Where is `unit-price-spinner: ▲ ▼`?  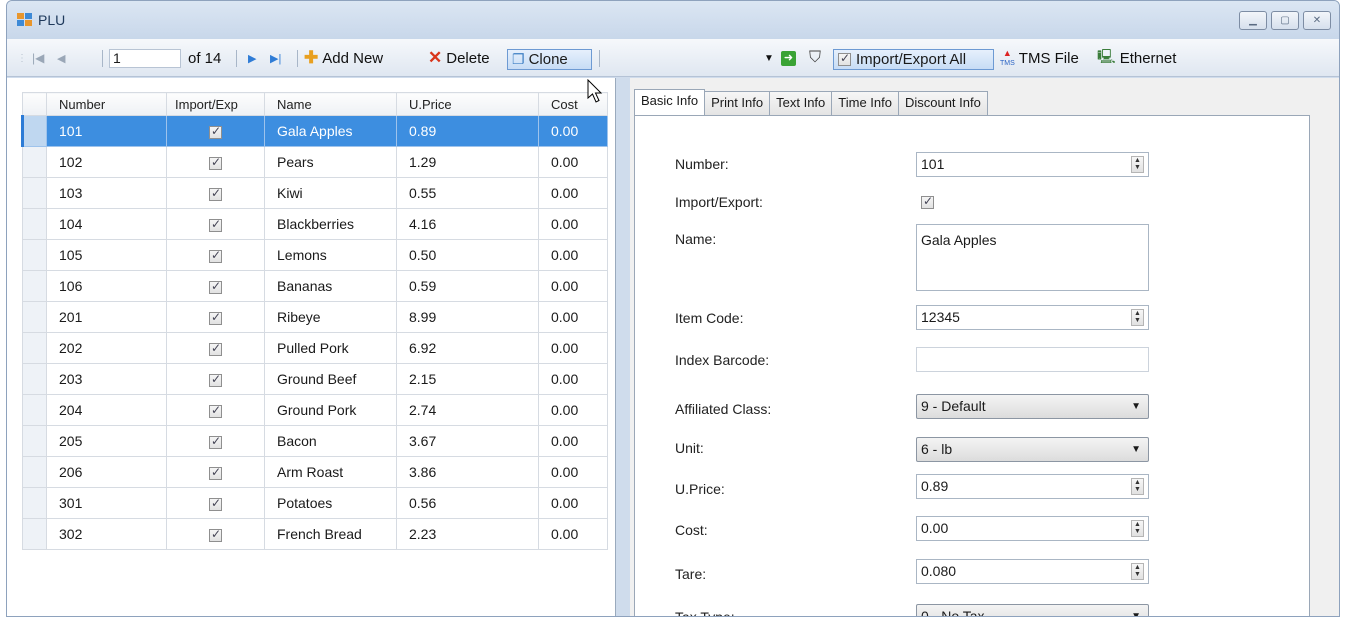
unit-price-spinner: ▲ ▼ is located at coordinates (1137, 486).